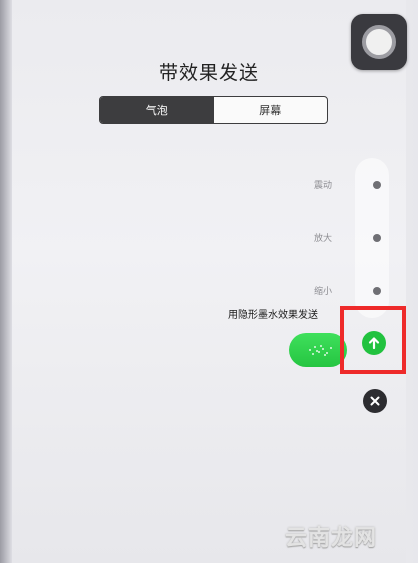 The height and width of the screenshot is (563, 418). Describe the element at coordinates (377, 237) in the screenshot. I see `effect-dot-loud` at that location.